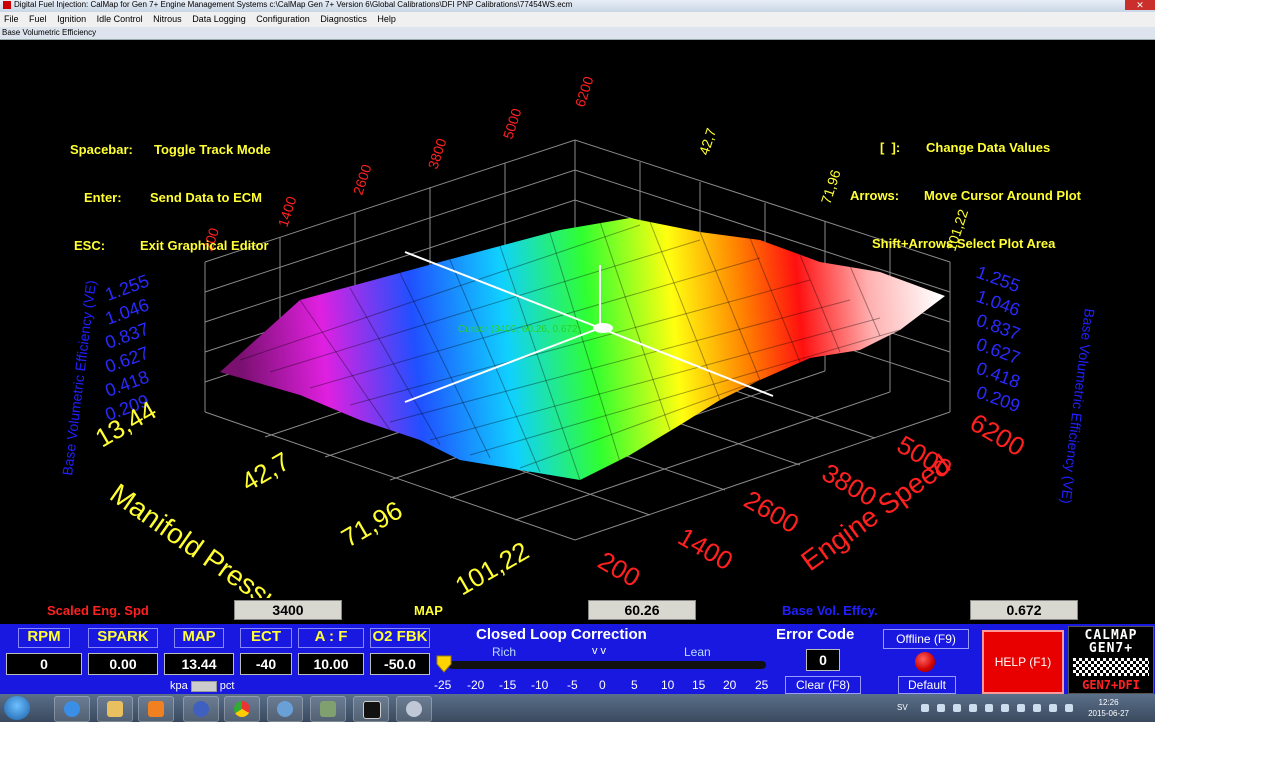  What do you see at coordinates (79, 377) in the screenshot?
I see `z-axis-label-left: Base Volumetric Efficiency (VE)` at bounding box center [79, 377].